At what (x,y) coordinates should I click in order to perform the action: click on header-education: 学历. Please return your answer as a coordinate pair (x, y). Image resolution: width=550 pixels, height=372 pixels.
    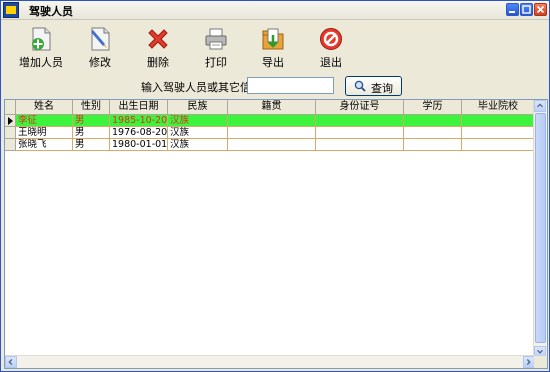
    Looking at the image, I should click on (433, 107).